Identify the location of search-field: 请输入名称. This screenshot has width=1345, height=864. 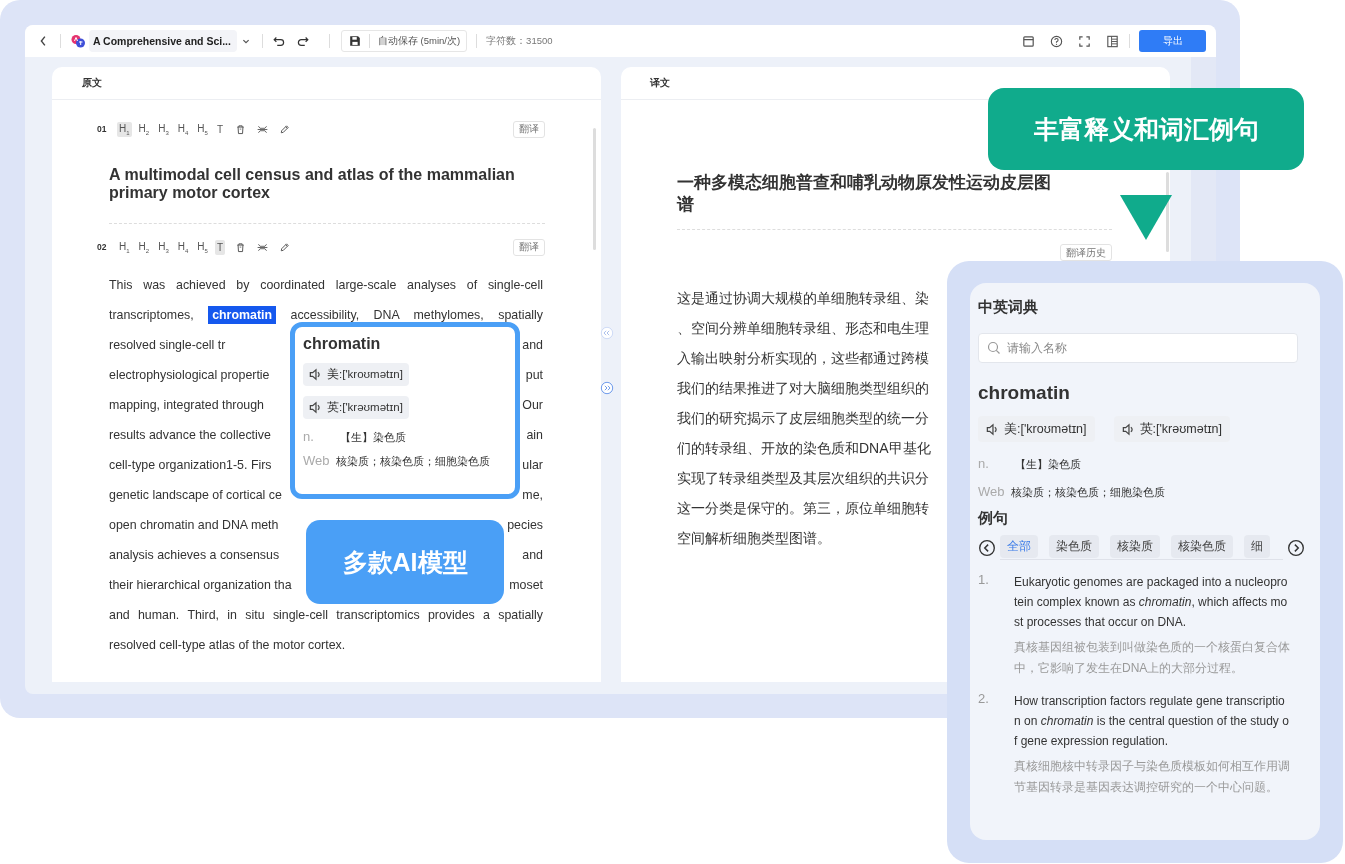
(1138, 348).